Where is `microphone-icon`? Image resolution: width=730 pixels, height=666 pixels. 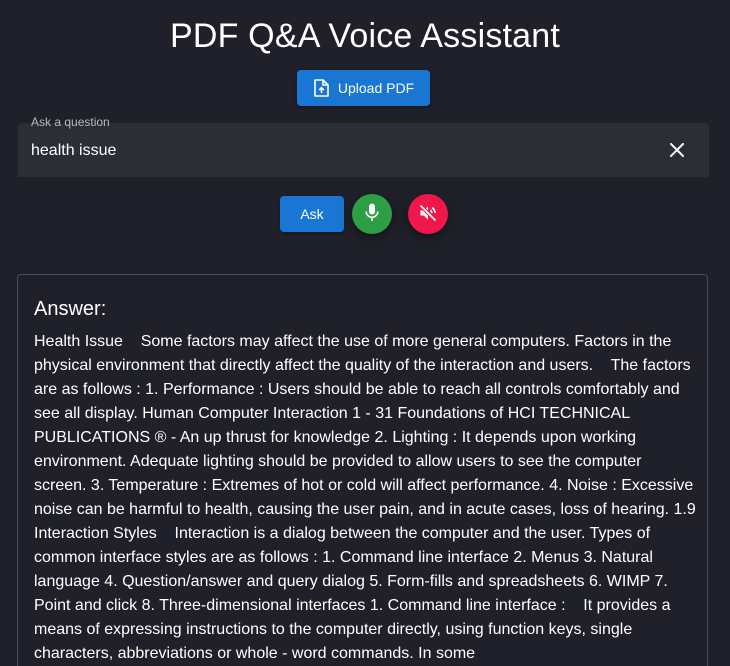 microphone-icon is located at coordinates (372, 214).